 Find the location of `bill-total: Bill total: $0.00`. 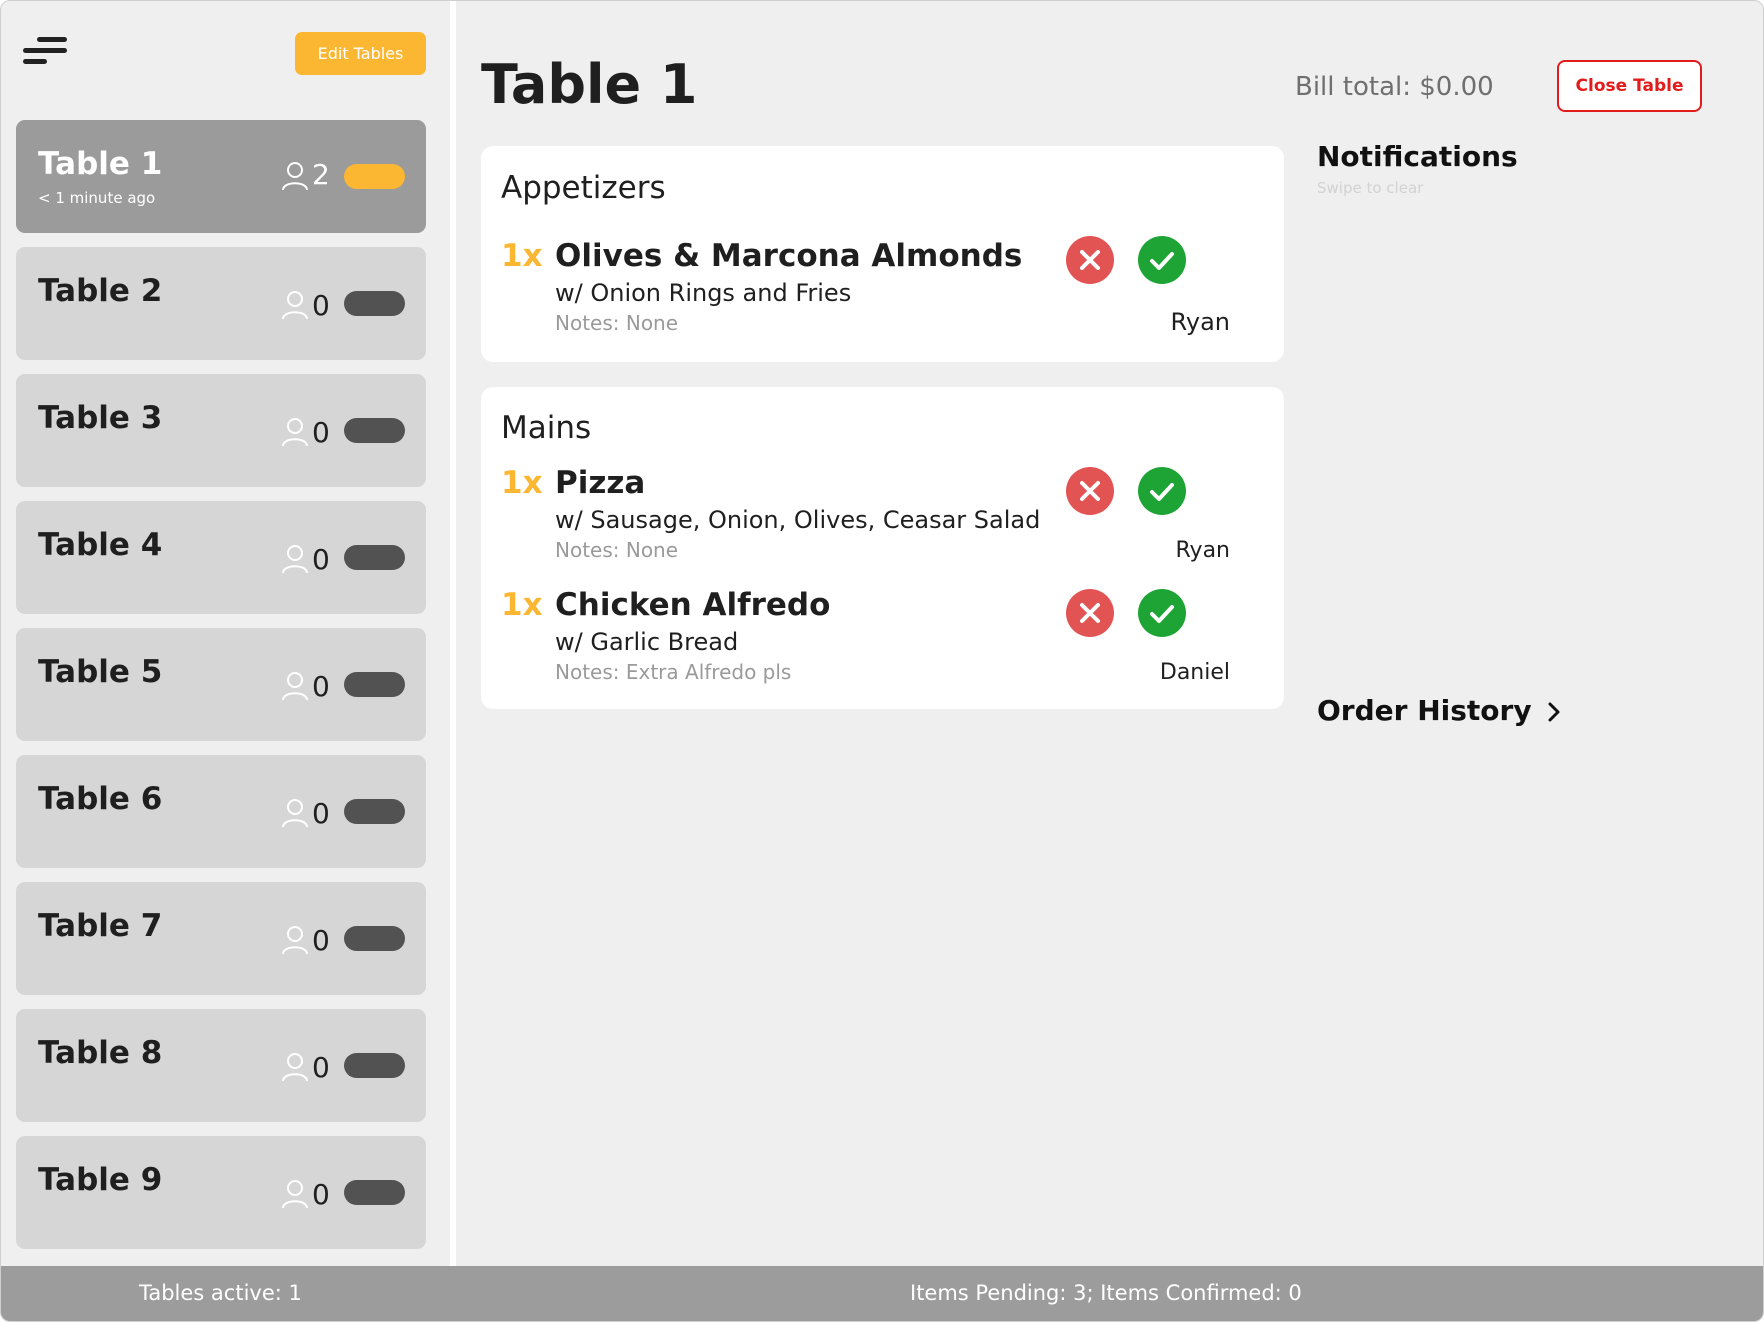

bill-total: Bill total: $0.00 is located at coordinates (1394, 87).